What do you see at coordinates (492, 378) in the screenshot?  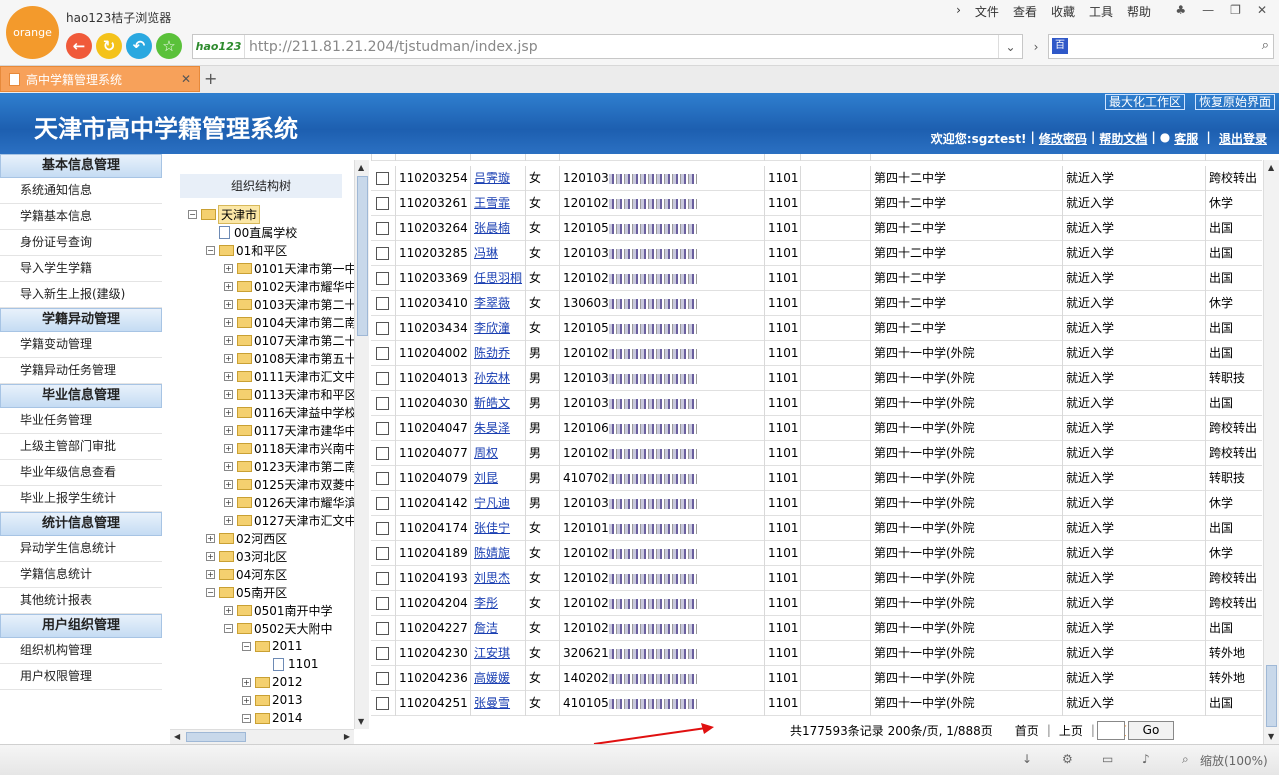 I see `student-name-link: 孙宏林` at bounding box center [492, 378].